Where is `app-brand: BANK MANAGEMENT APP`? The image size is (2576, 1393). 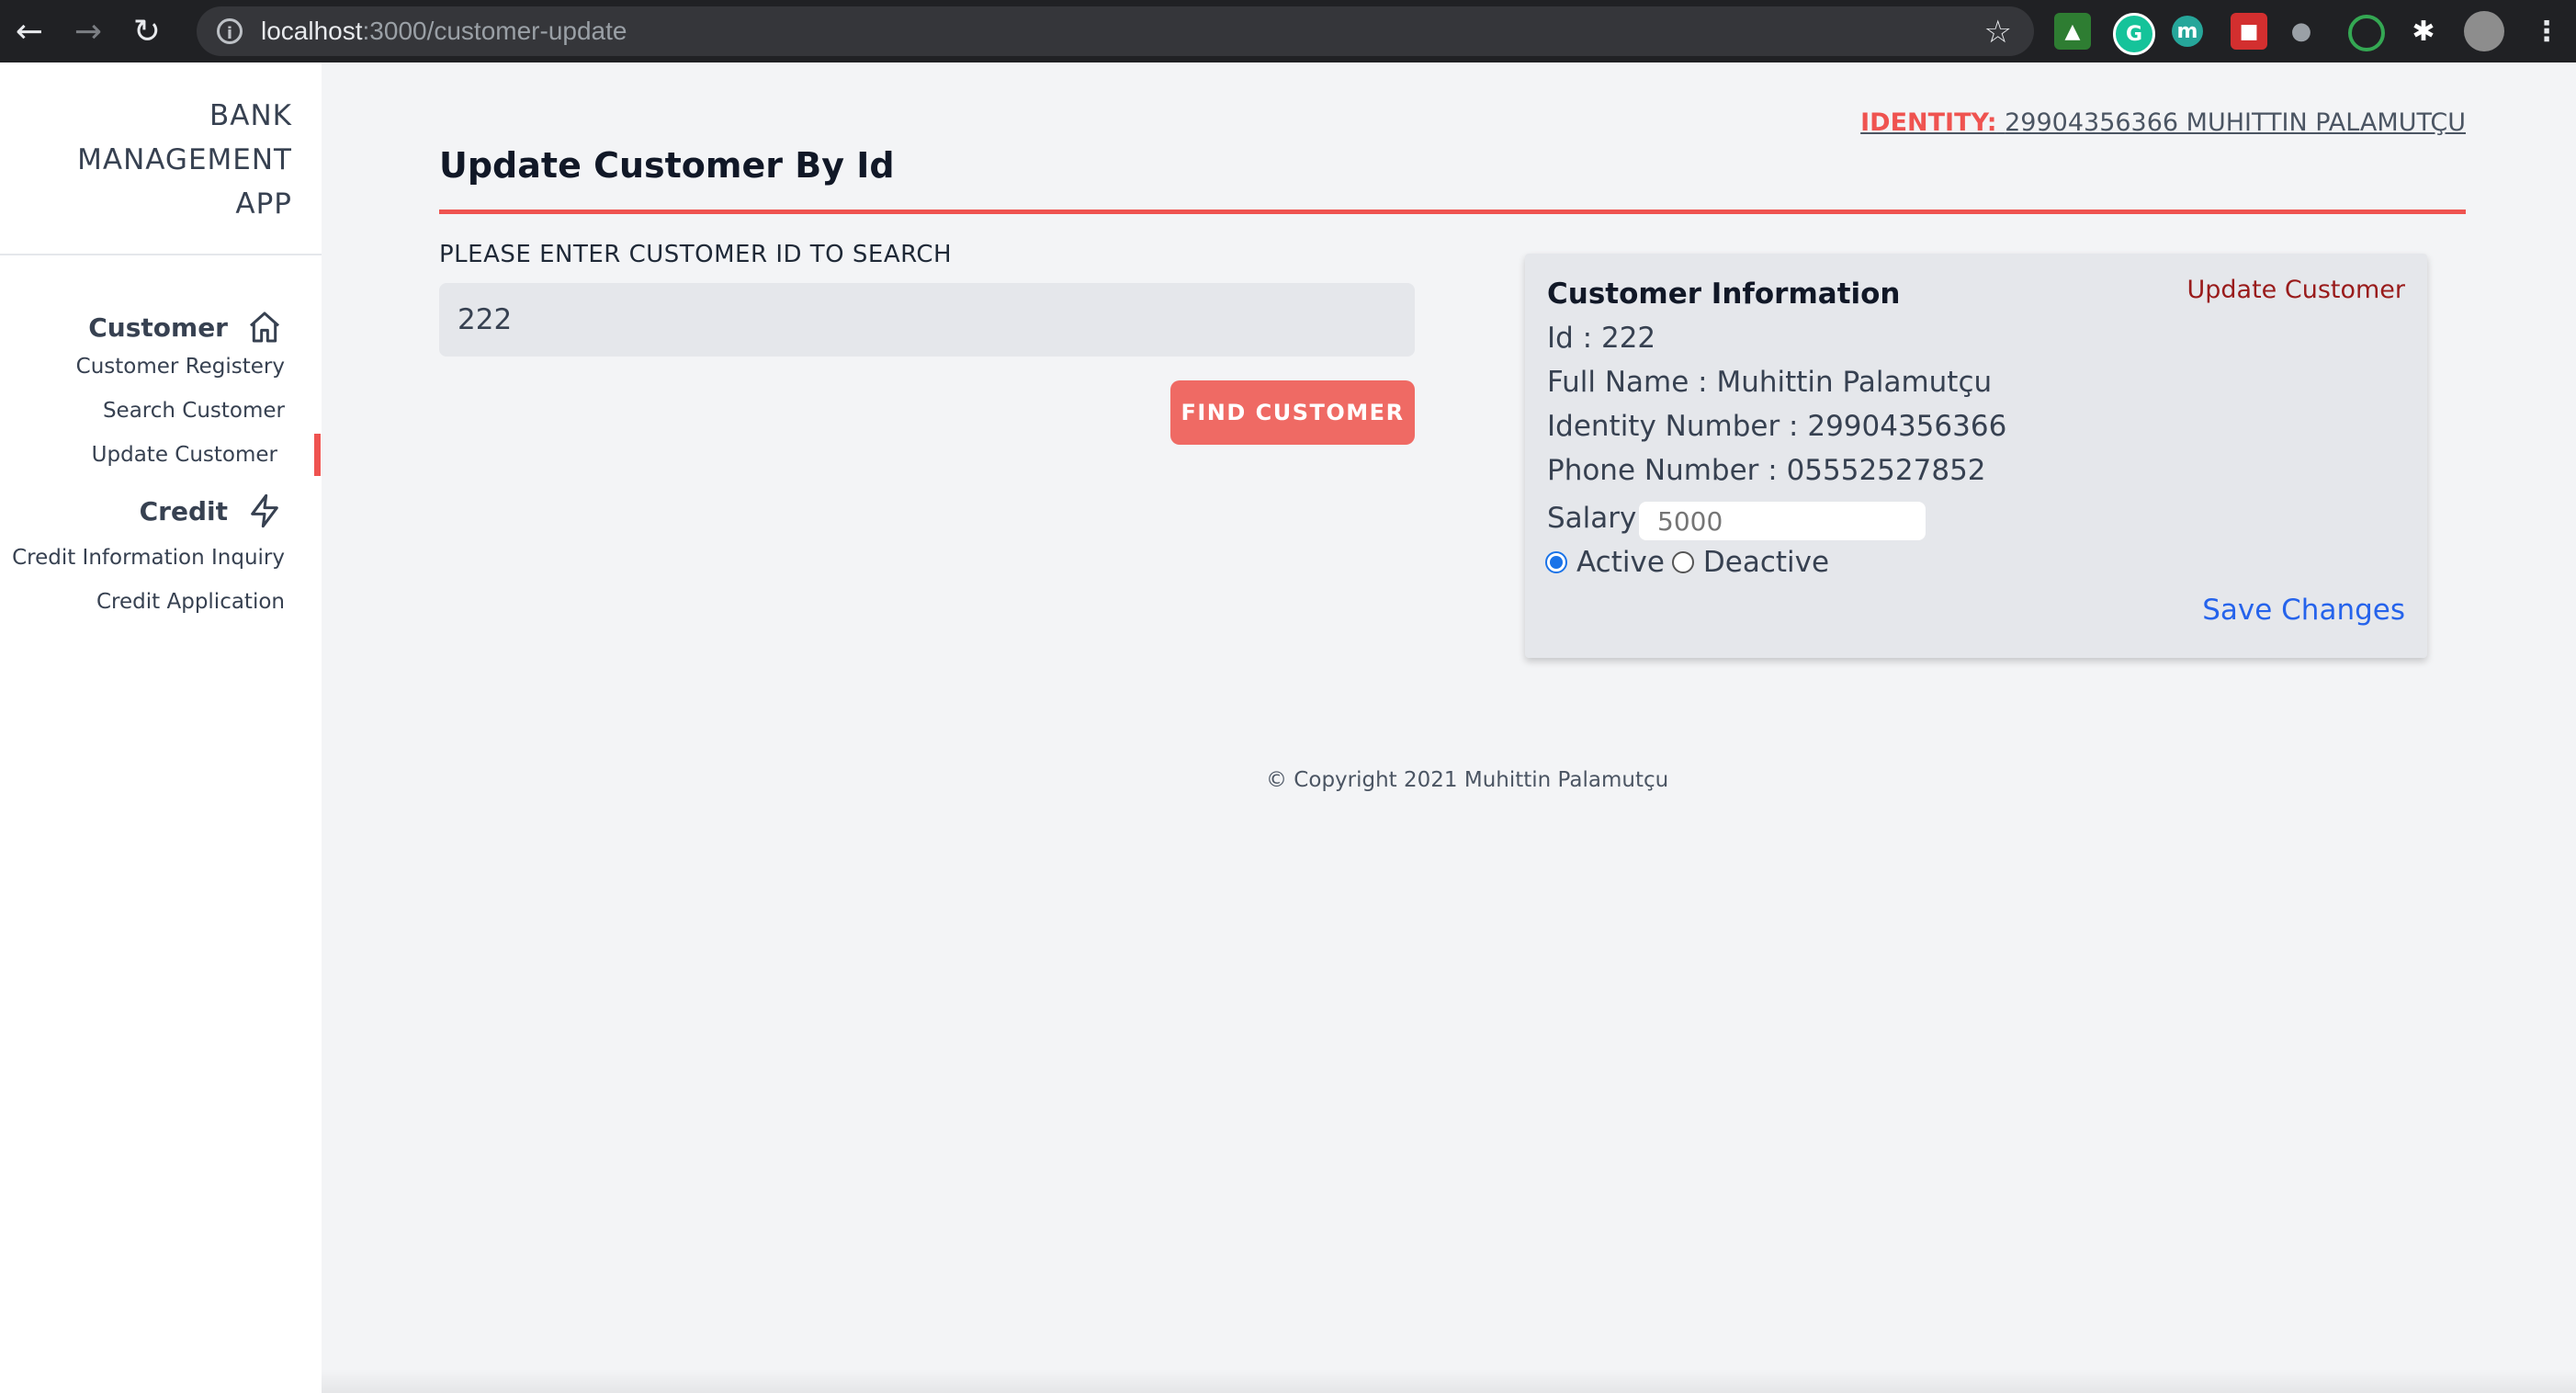 app-brand: BANK MANAGEMENT APP is located at coordinates (184, 160).